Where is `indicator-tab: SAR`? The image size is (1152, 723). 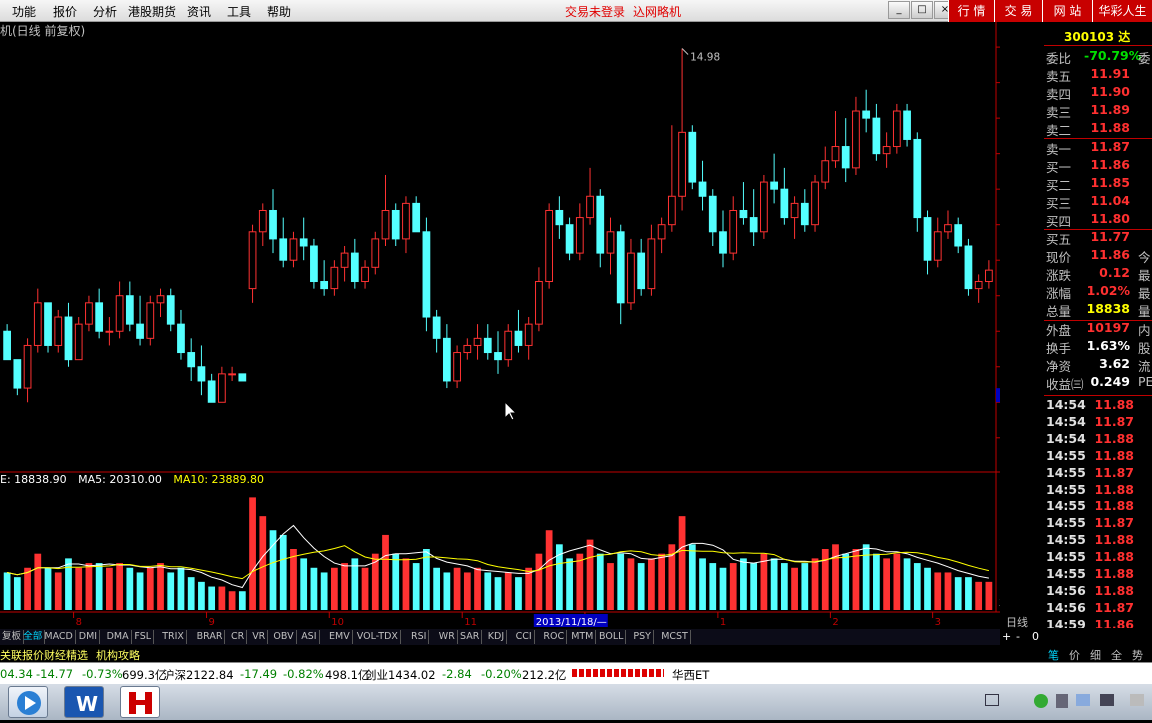
indicator-tab: SAR is located at coordinates (470, 637).